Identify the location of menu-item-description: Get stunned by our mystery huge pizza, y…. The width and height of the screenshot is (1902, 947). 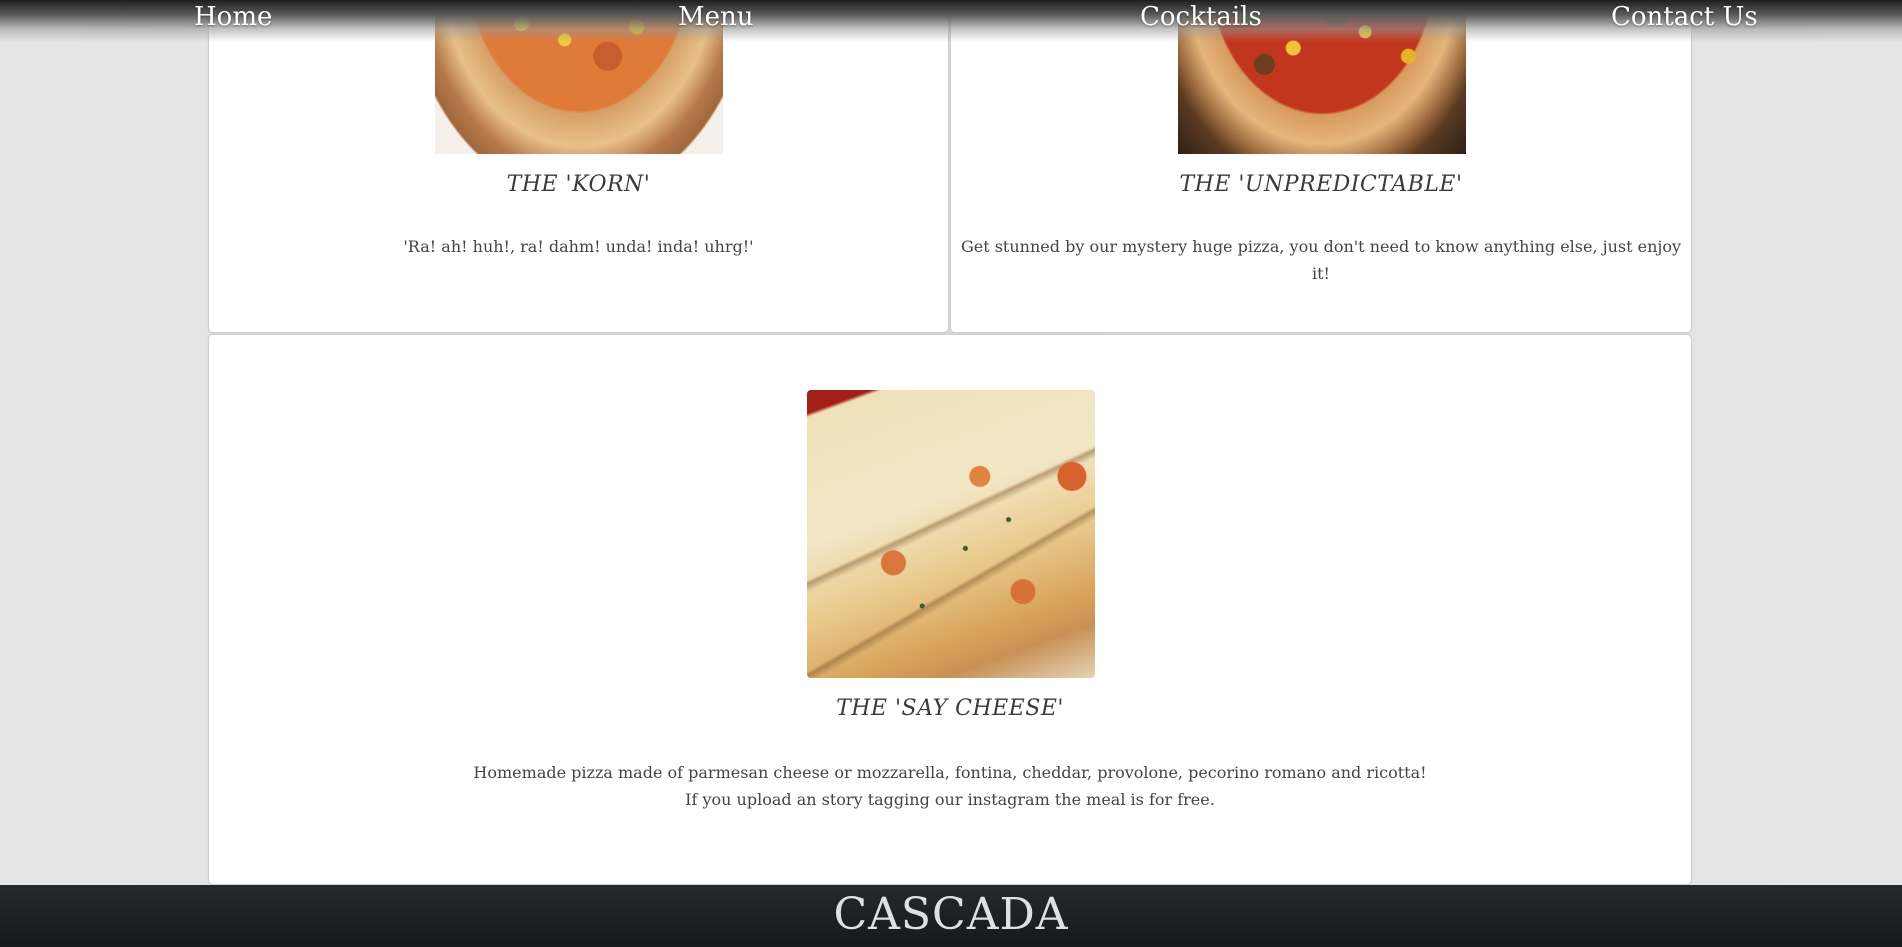
(1321, 260).